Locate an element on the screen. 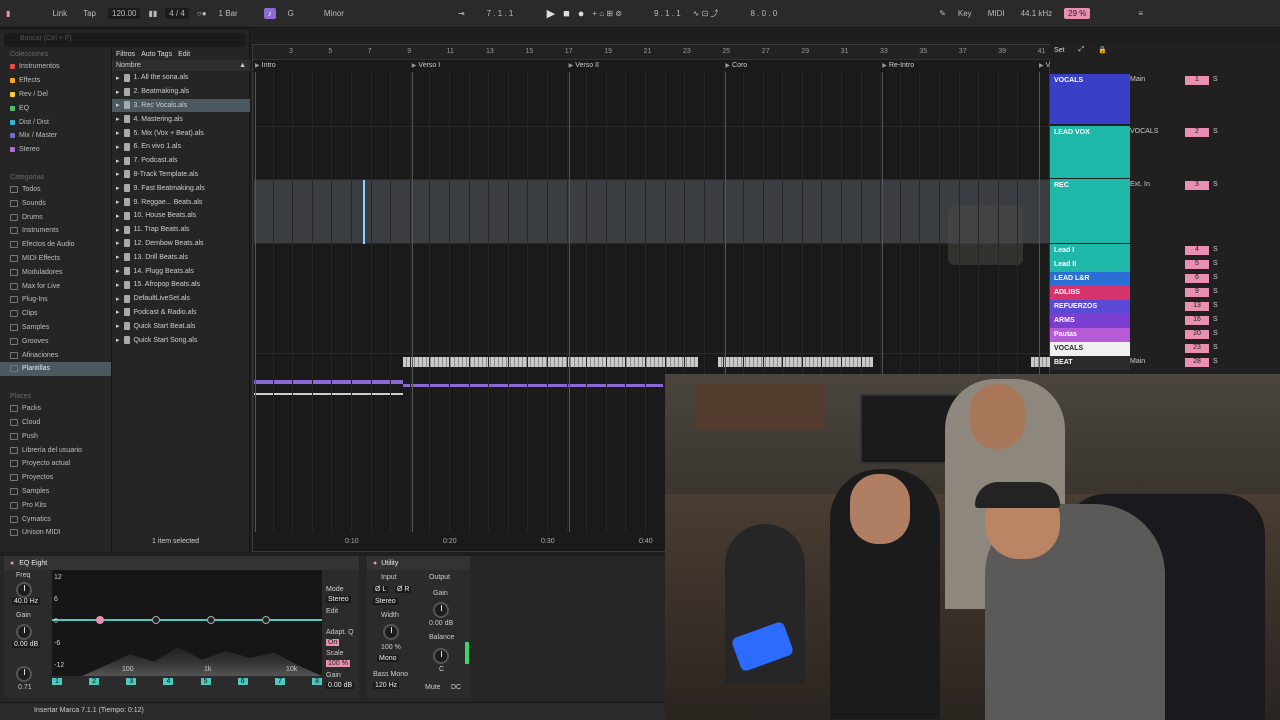 Image resolution: width=1280 pixels, height=720 pixels. track-activator: 5 is located at coordinates (1197, 264).